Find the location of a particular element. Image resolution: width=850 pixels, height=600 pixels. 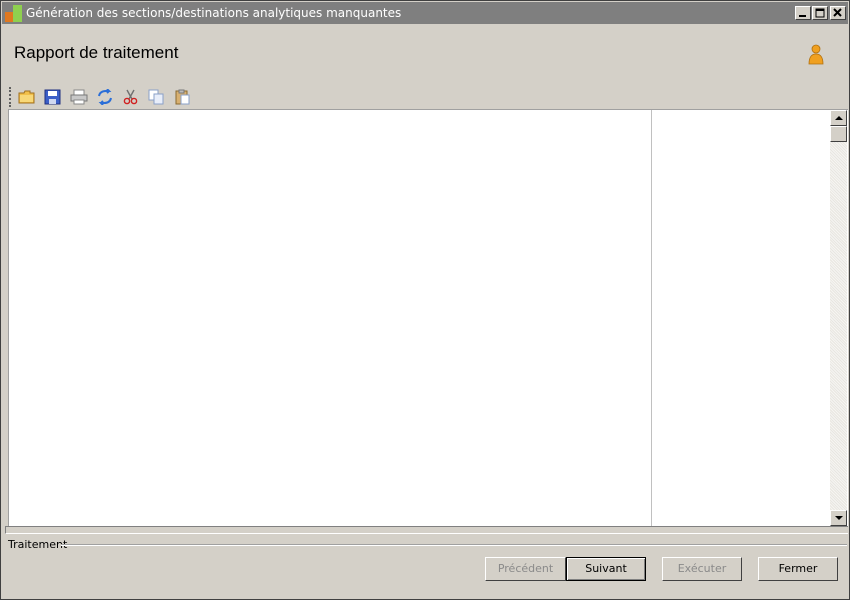

chevron-up-icon is located at coordinates (839, 118).